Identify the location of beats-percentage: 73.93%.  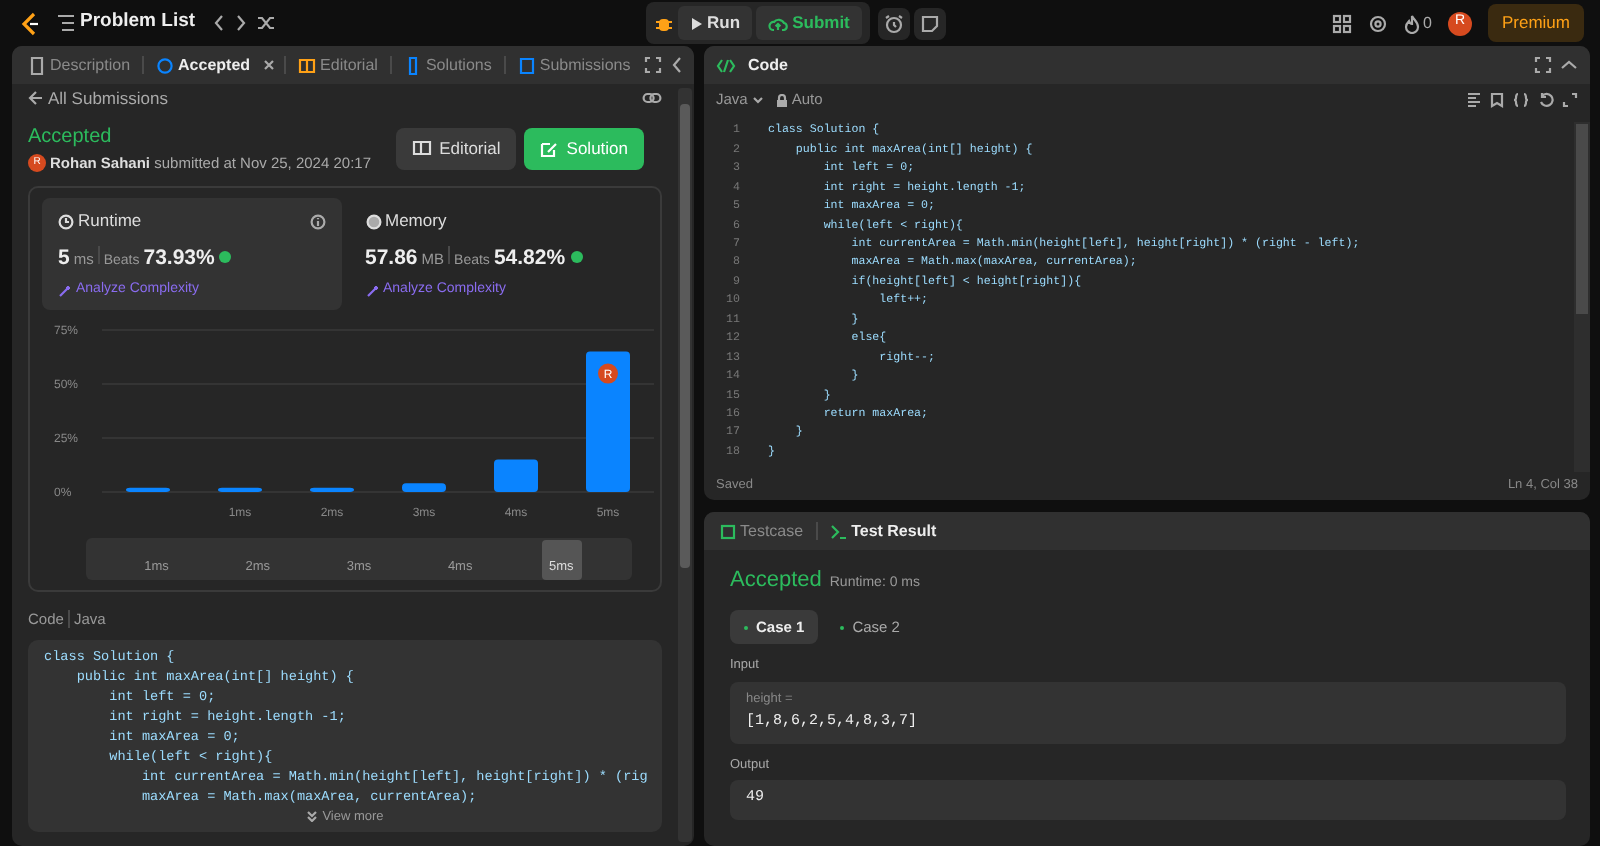
(179, 259).